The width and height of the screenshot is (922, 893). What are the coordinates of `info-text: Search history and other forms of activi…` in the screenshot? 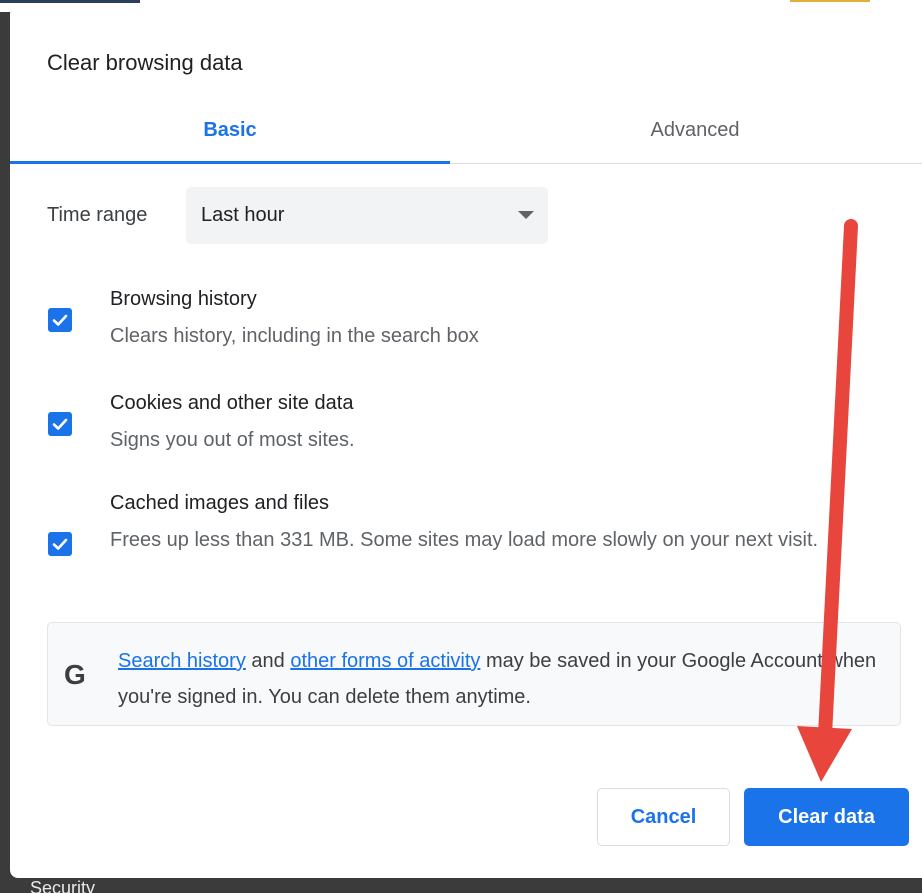 It's located at (498, 679).